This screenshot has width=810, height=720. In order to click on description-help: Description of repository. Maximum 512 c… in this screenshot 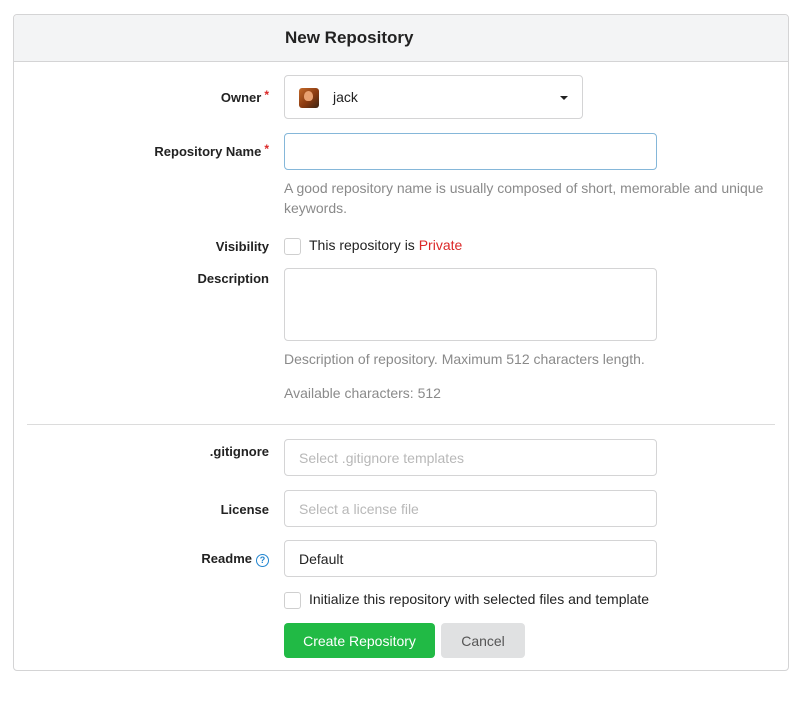, I will do `click(464, 359)`.